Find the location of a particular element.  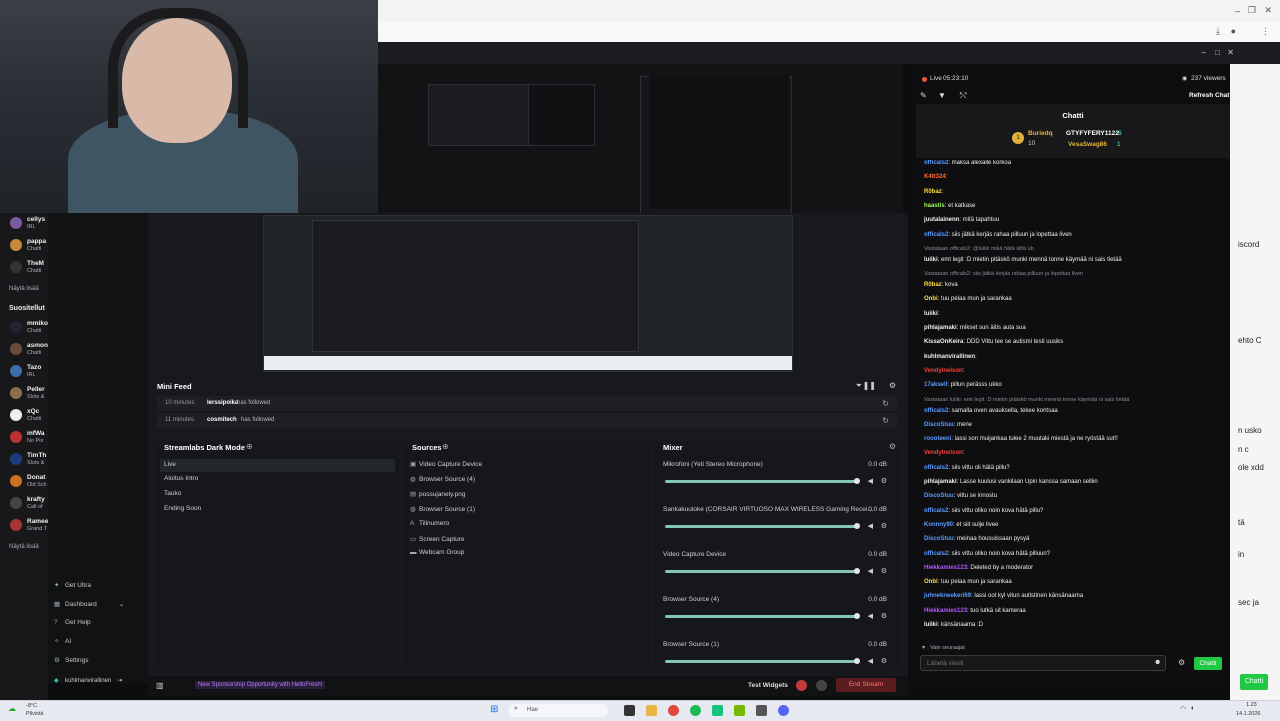

record-button is located at coordinates (801, 685).